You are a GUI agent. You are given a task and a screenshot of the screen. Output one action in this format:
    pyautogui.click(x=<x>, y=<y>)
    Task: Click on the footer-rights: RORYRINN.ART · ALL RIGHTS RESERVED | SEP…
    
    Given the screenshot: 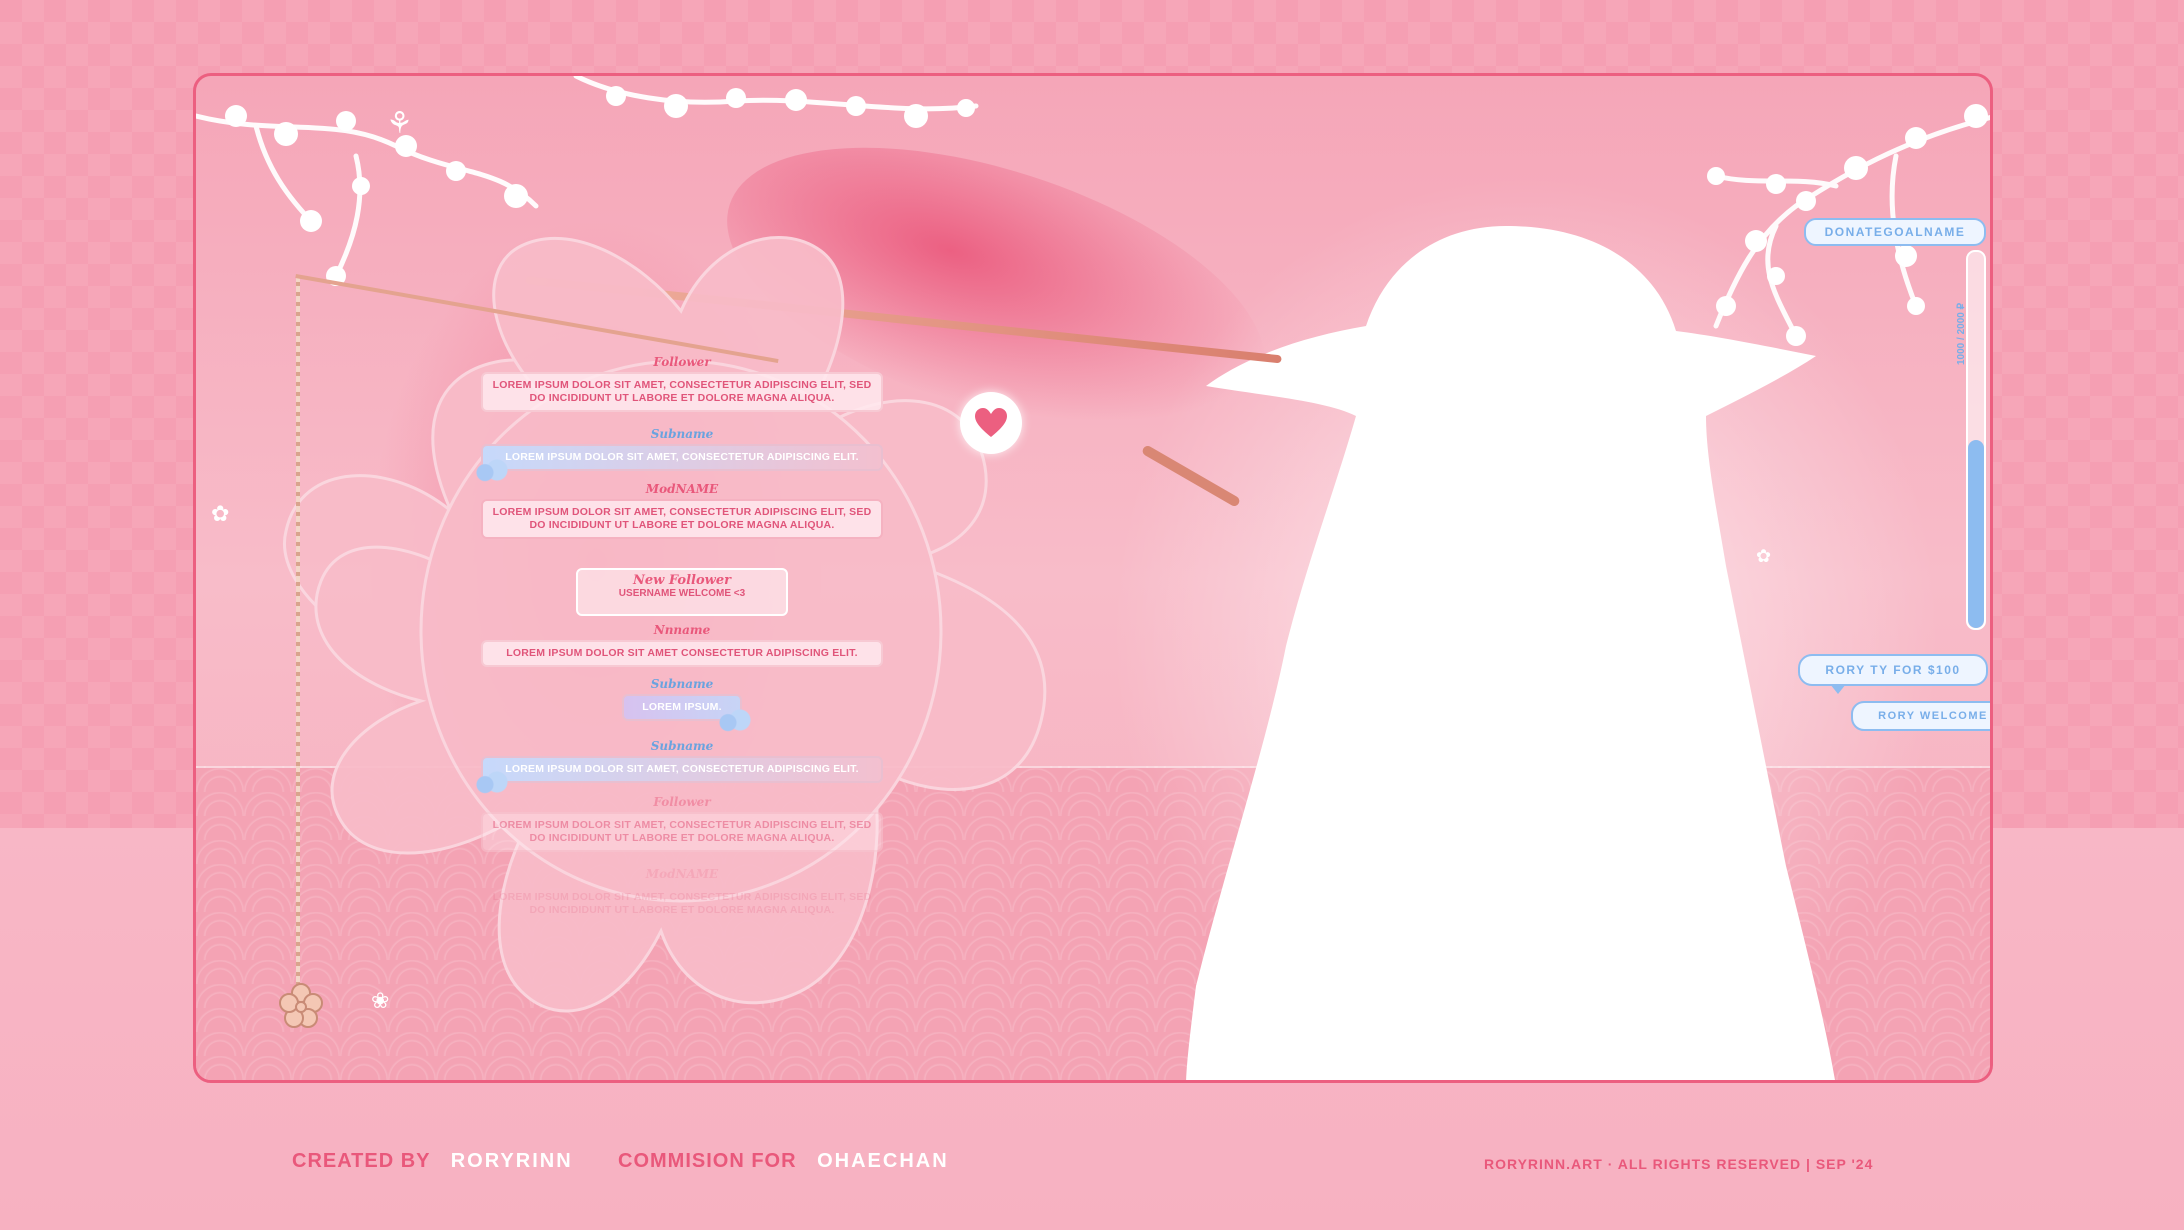 What is the action you would take?
    pyautogui.click(x=1679, y=1164)
    